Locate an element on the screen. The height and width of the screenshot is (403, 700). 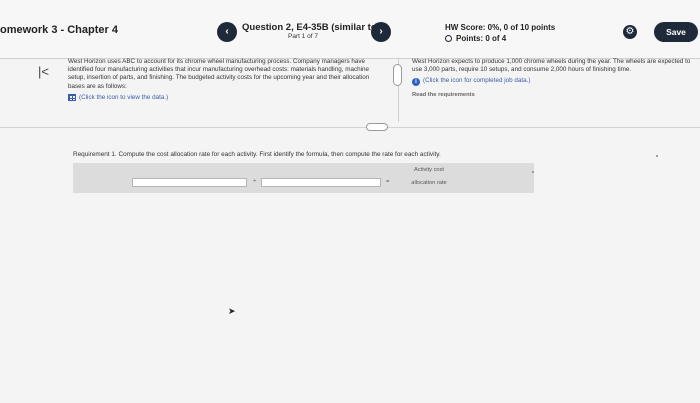
job-data-label: (Click the icon for completed job data.) is located at coordinates (476, 81).